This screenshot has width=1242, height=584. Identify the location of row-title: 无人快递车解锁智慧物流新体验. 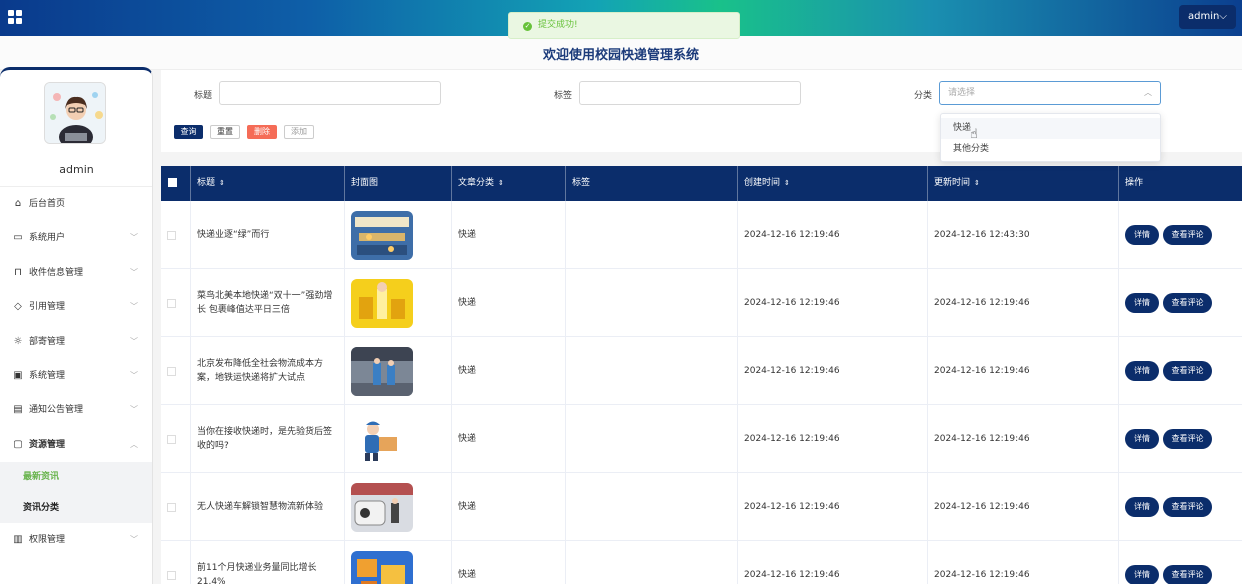
(268, 507).